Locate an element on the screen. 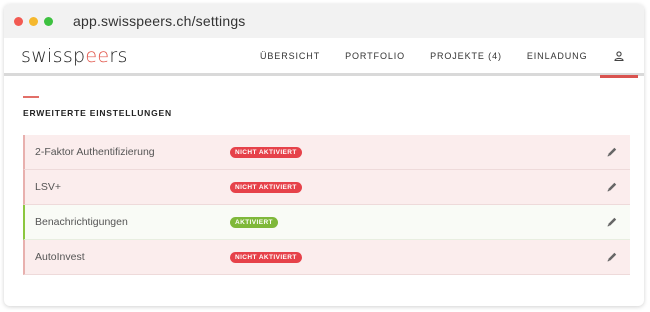 This screenshot has width=650, height=312. swisspeers-logo: swisspeers is located at coordinates (74, 56).